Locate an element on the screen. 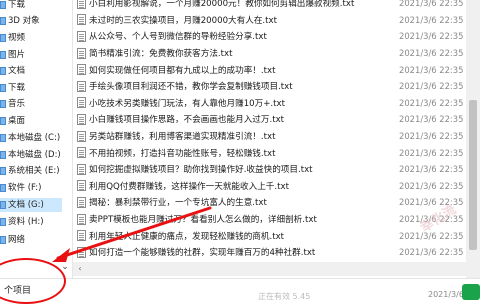 The image size is (480, 304). file-name: 利用年轻人正健康的痛点，发现轻松赚钱的商机.txt is located at coordinates (187, 236).